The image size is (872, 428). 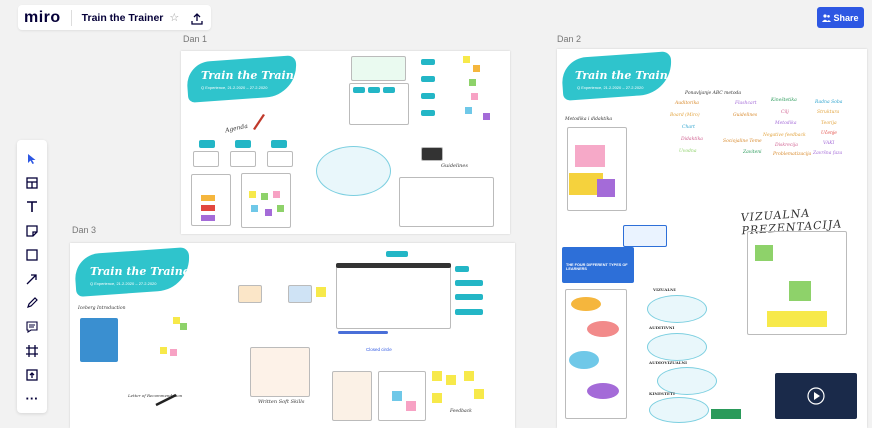 What do you see at coordinates (786, 145) in the screenshot?
I see `abc-word: Diskrecija` at bounding box center [786, 145].